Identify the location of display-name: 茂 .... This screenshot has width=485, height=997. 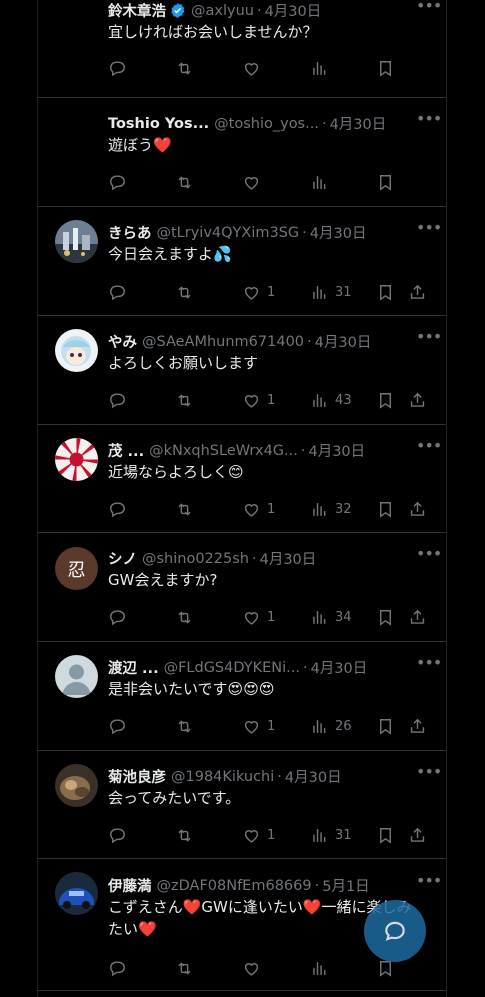
(126, 450).